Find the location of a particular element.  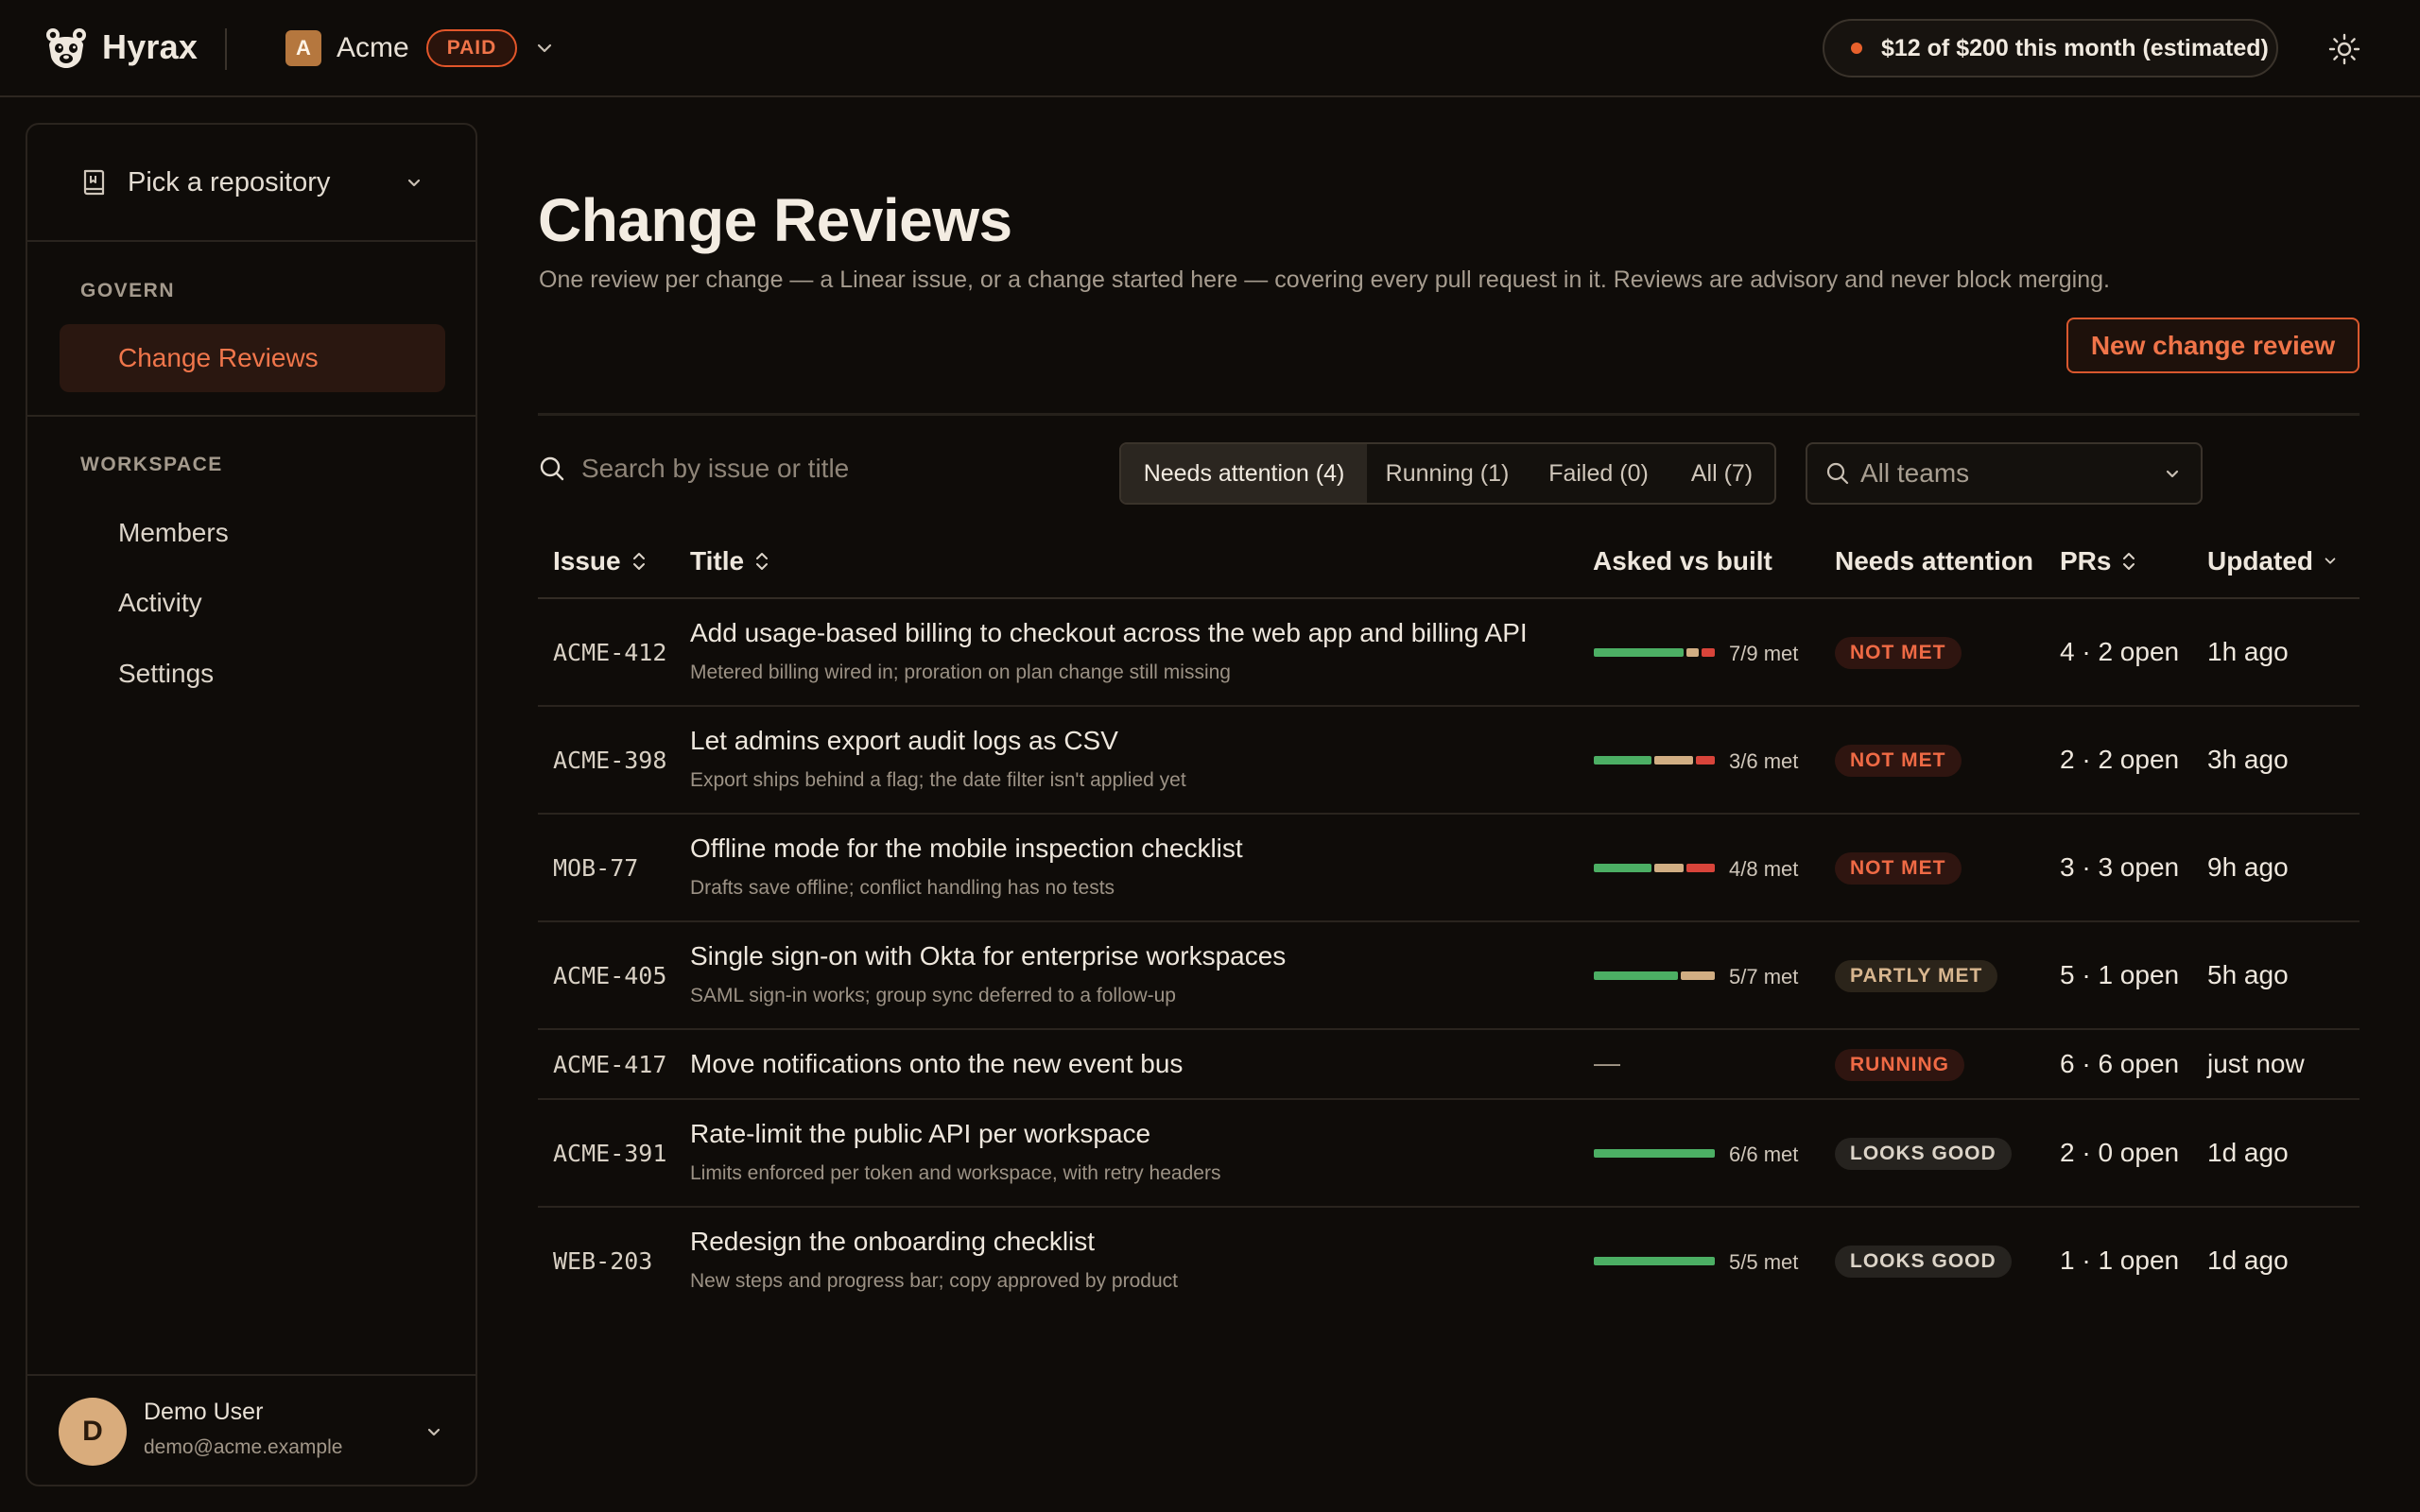

issue-id: ACME-391 is located at coordinates (609, 1153).